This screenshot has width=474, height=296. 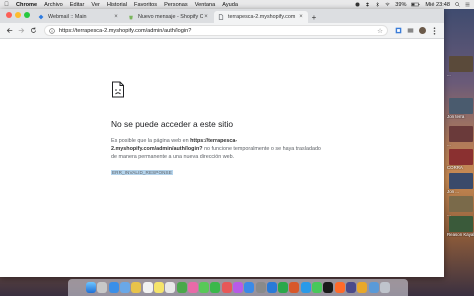 What do you see at coordinates (9, 14) in the screenshot?
I see `close-window-button` at bounding box center [9, 14].